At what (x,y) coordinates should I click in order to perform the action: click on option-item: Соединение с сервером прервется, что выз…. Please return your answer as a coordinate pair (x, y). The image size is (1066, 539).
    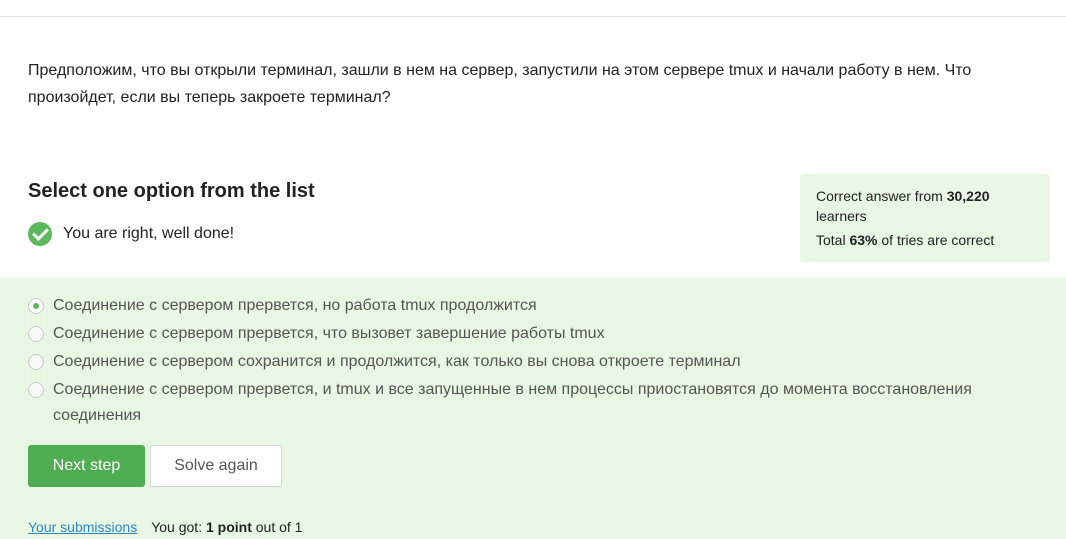
    Looking at the image, I should click on (533, 334).